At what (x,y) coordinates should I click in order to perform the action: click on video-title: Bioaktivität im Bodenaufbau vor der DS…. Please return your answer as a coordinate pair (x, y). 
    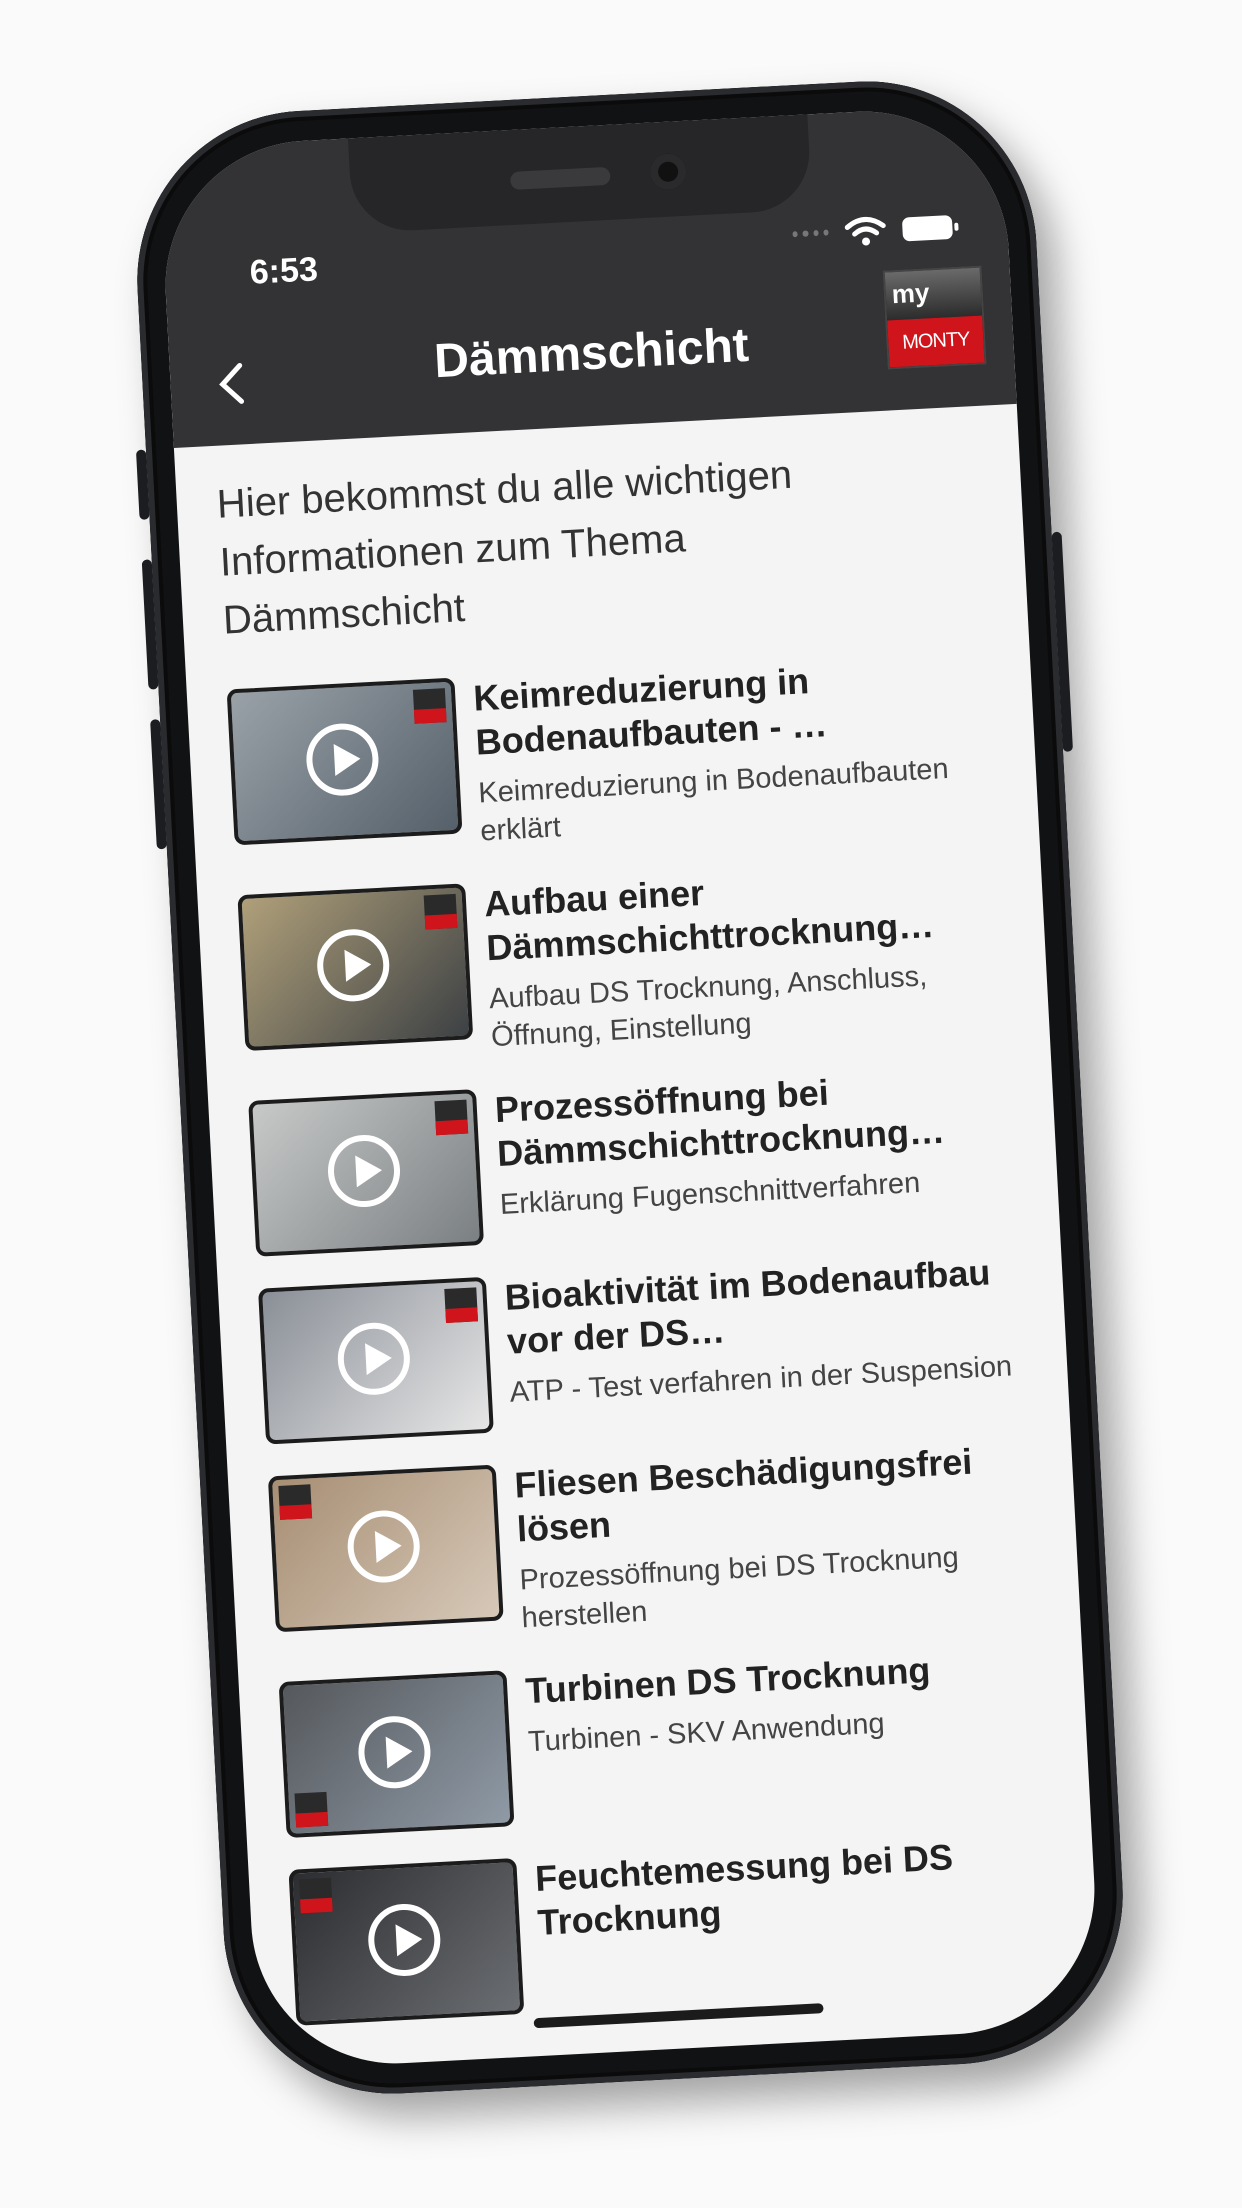
    Looking at the image, I should click on (747, 1306).